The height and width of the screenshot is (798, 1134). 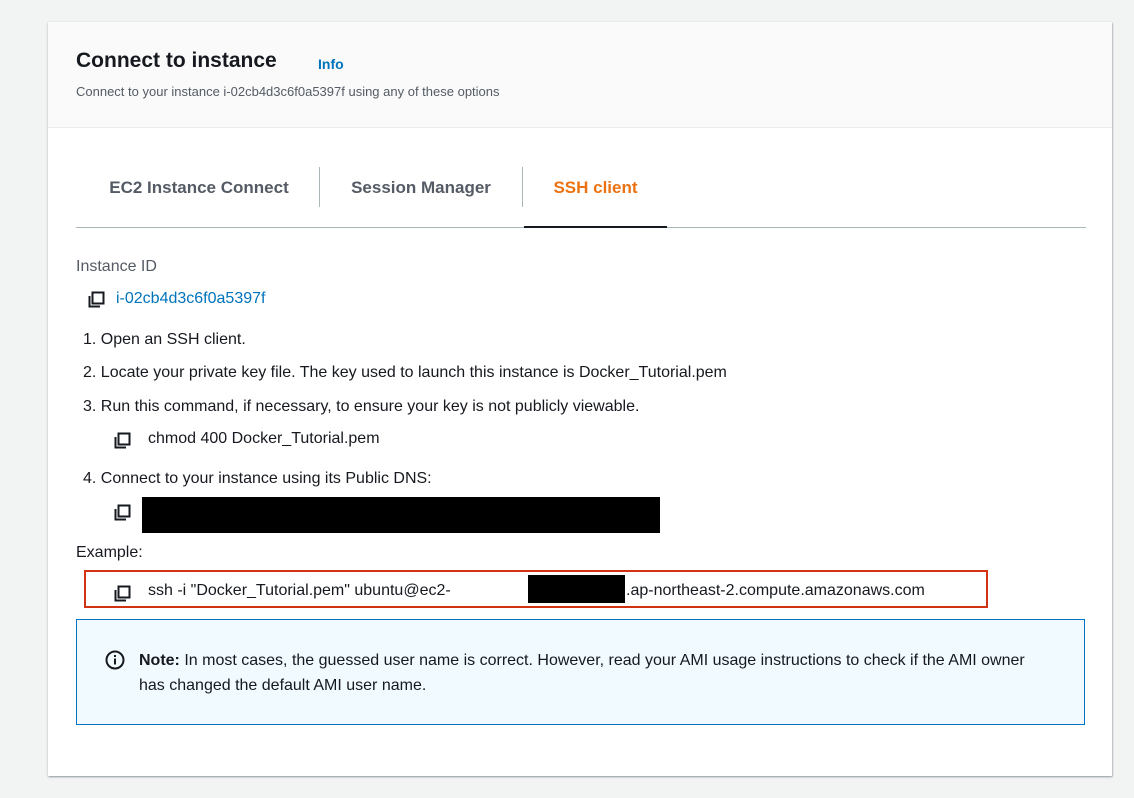 What do you see at coordinates (299, 590) in the screenshot?
I see `example-command-prefix: ssh -i "Docker_Tutorial.pem" ubuntu@ec2-` at bounding box center [299, 590].